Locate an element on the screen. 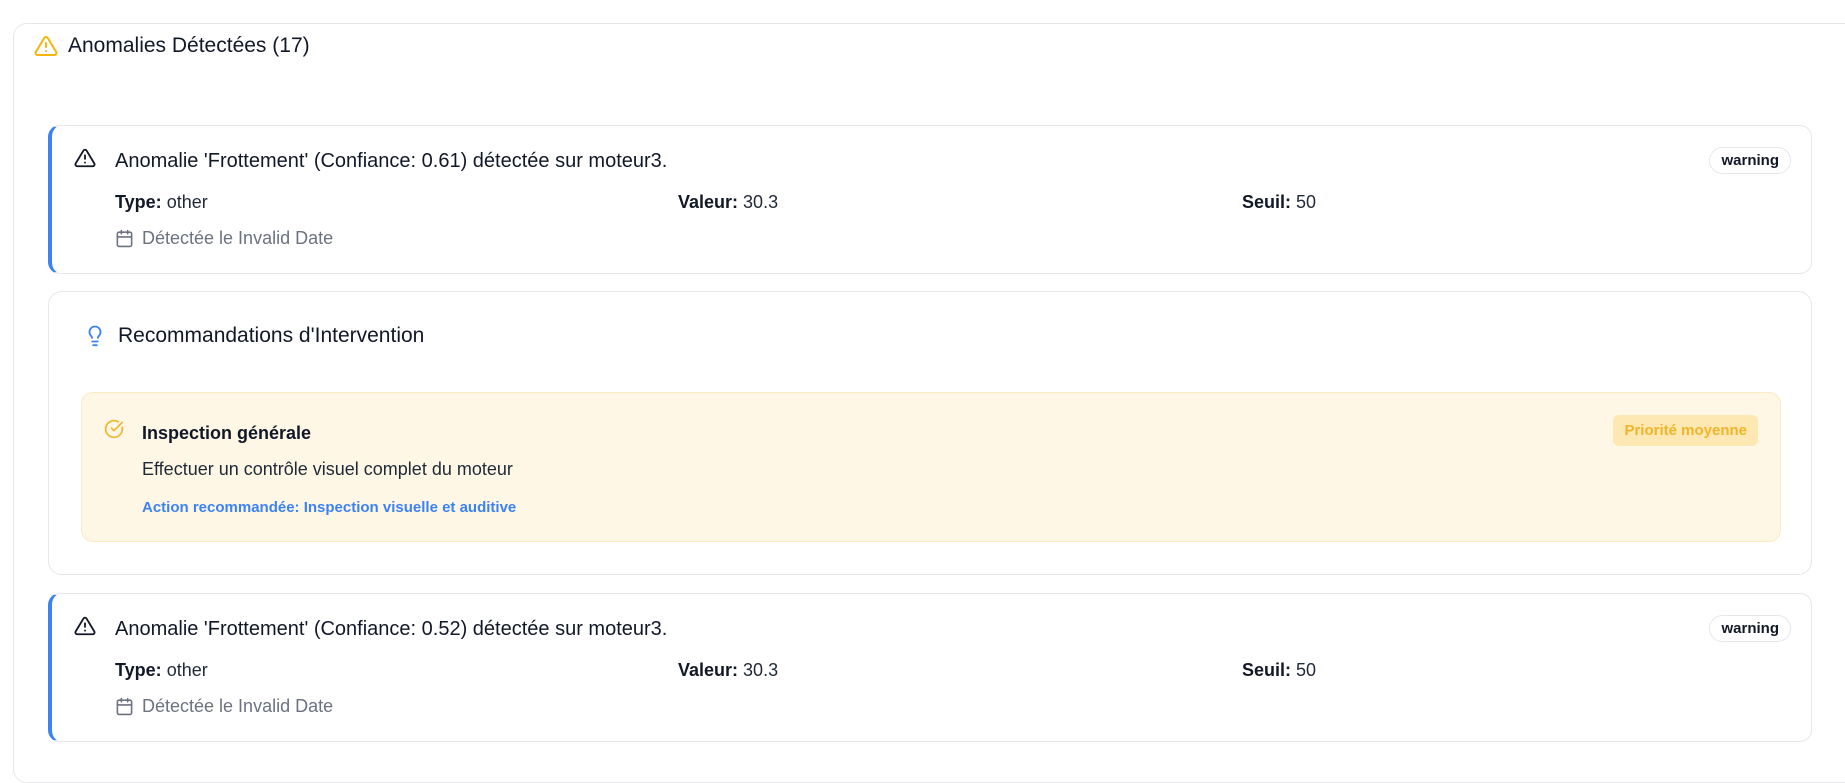 This screenshot has width=1845, height=783. recommendations-title: Recommandations d'Intervention is located at coordinates (271, 335).